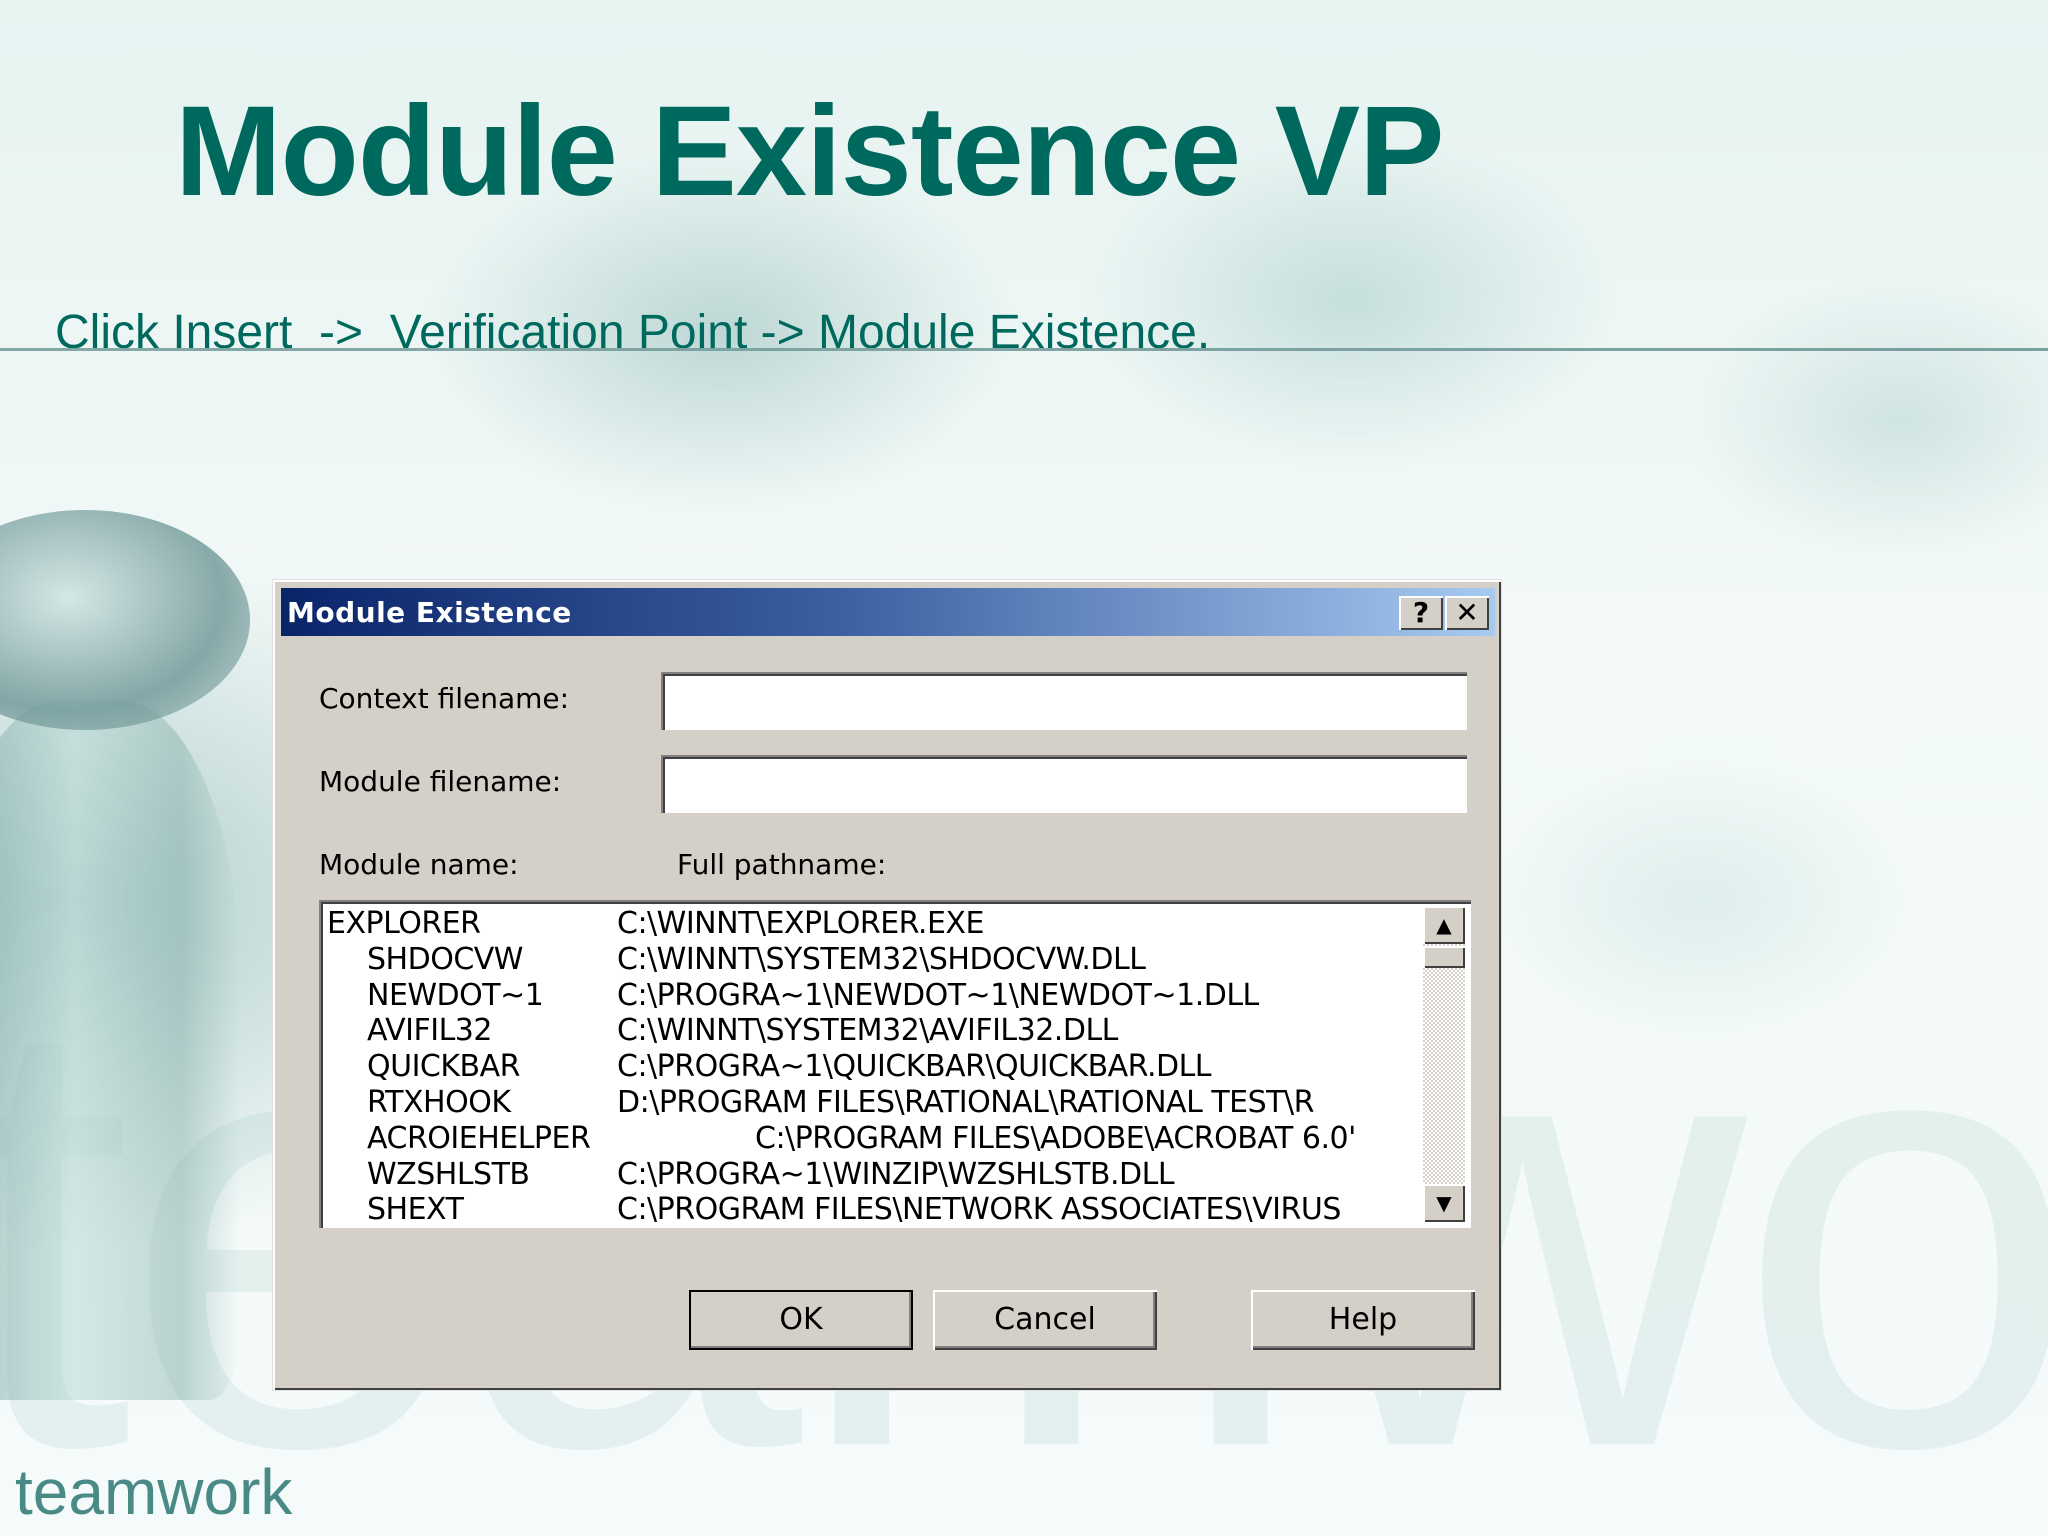 Image resolution: width=2048 pixels, height=1536 pixels. Describe the element at coordinates (881, 959) in the screenshot. I see `full-pathname-cell: C:\WINNT\SYSTEM32\SHDOCVW.DLL` at that location.